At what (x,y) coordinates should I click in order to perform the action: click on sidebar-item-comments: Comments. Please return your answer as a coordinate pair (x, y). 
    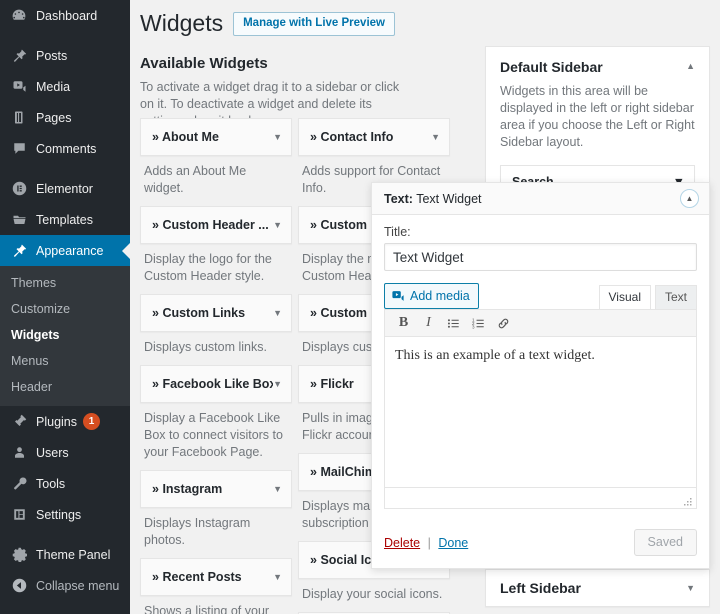
    Looking at the image, I should click on (65, 148).